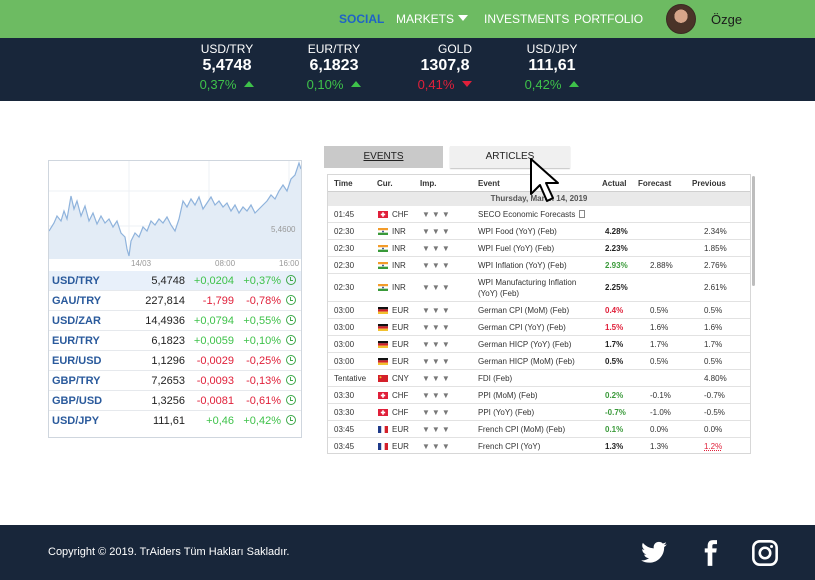  What do you see at coordinates (506, 412) in the screenshot?
I see `event-name: PPI (YoY) (Feb)` at bounding box center [506, 412].